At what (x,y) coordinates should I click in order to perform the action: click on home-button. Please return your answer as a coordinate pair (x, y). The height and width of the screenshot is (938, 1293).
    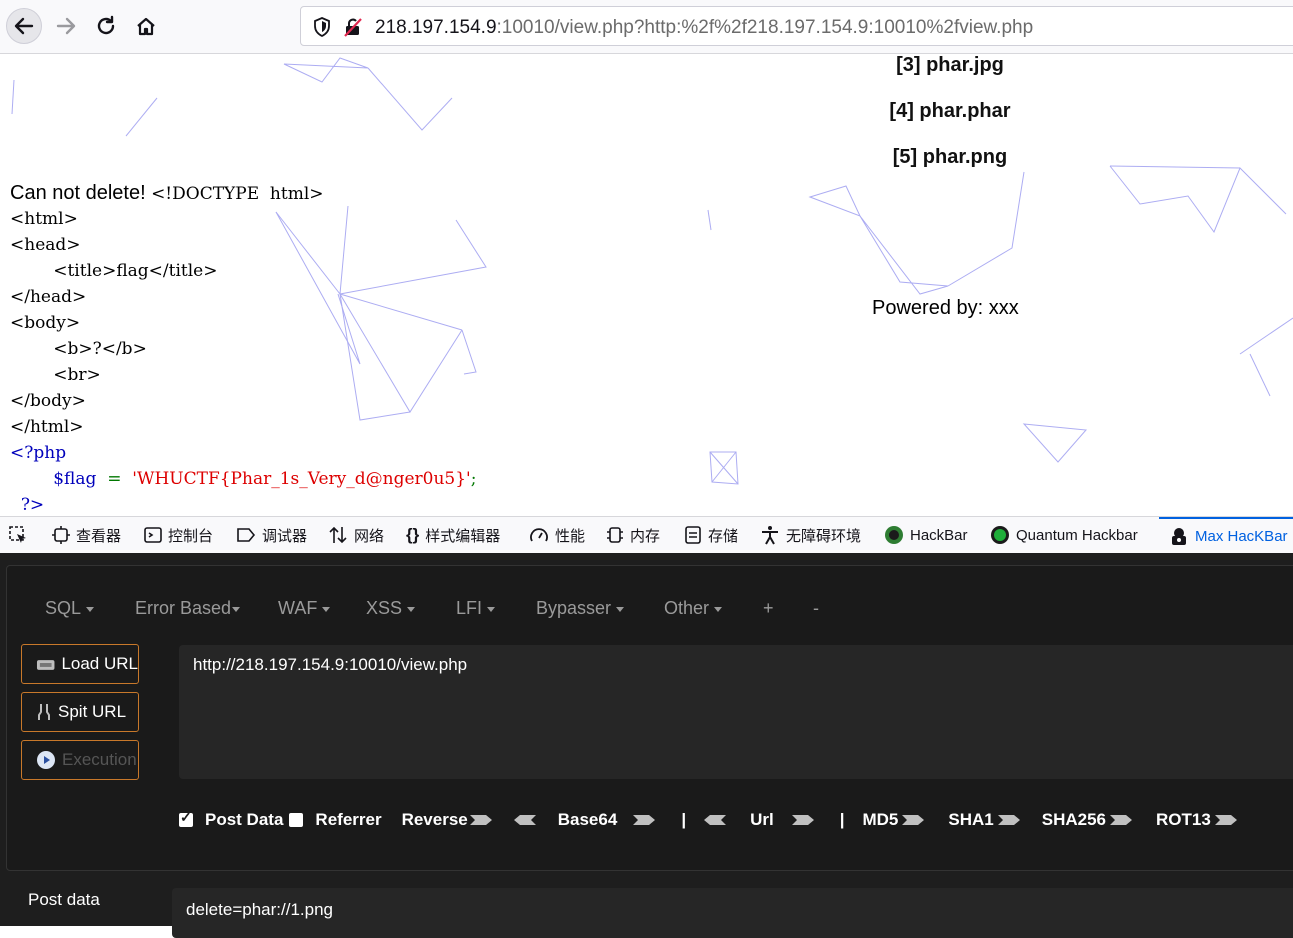
    Looking at the image, I should click on (146, 26).